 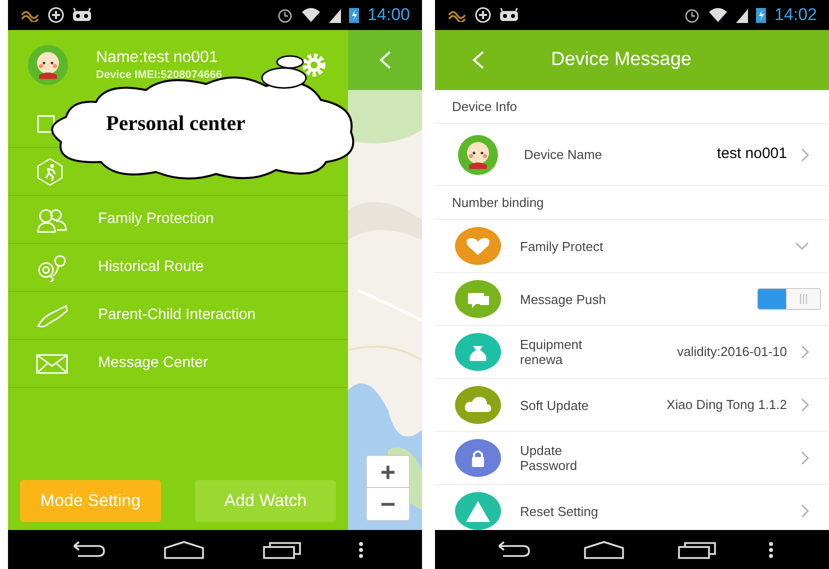 I want to click on callout-text: Personal center, so click(x=176, y=123).